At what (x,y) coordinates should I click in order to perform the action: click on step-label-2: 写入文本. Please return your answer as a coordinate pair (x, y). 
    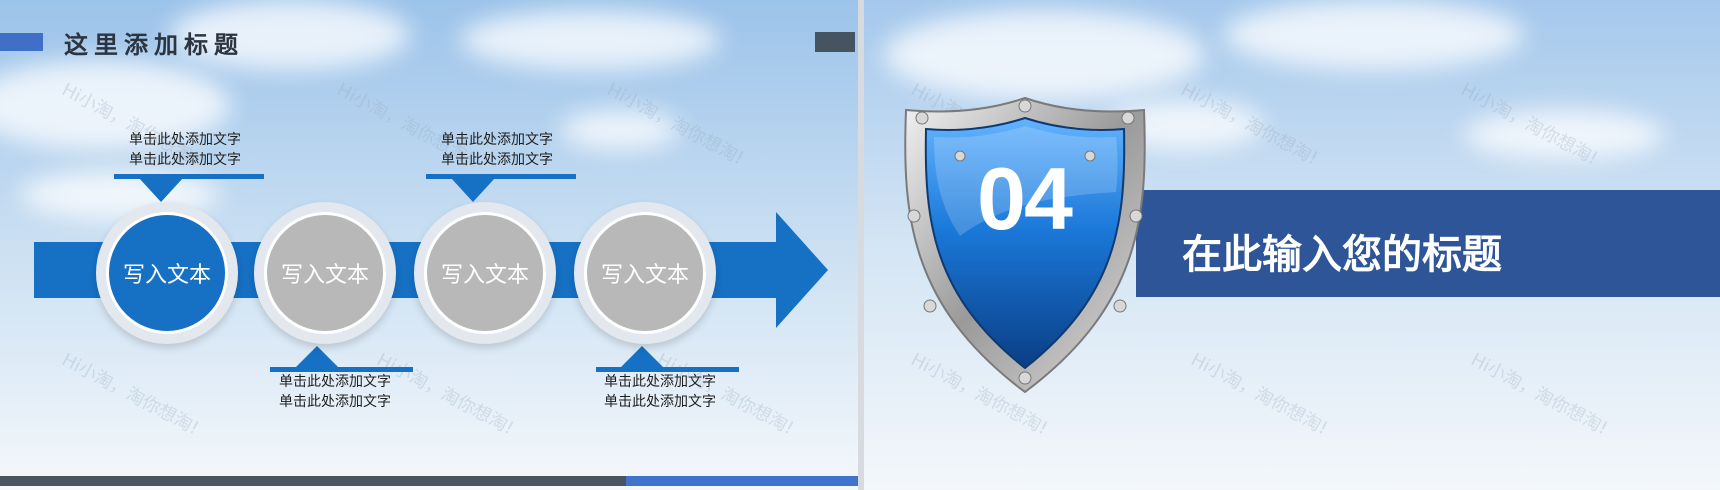
    Looking at the image, I should click on (325, 273).